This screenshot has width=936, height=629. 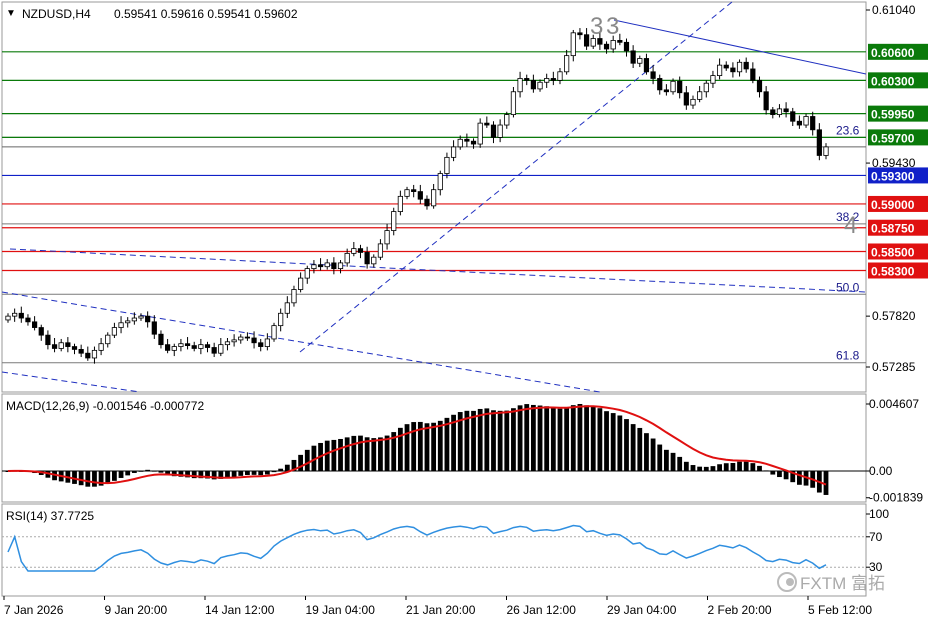 What do you see at coordinates (50, 516) in the screenshot?
I see `rsi-title: RSI(14) 37.7725` at bounding box center [50, 516].